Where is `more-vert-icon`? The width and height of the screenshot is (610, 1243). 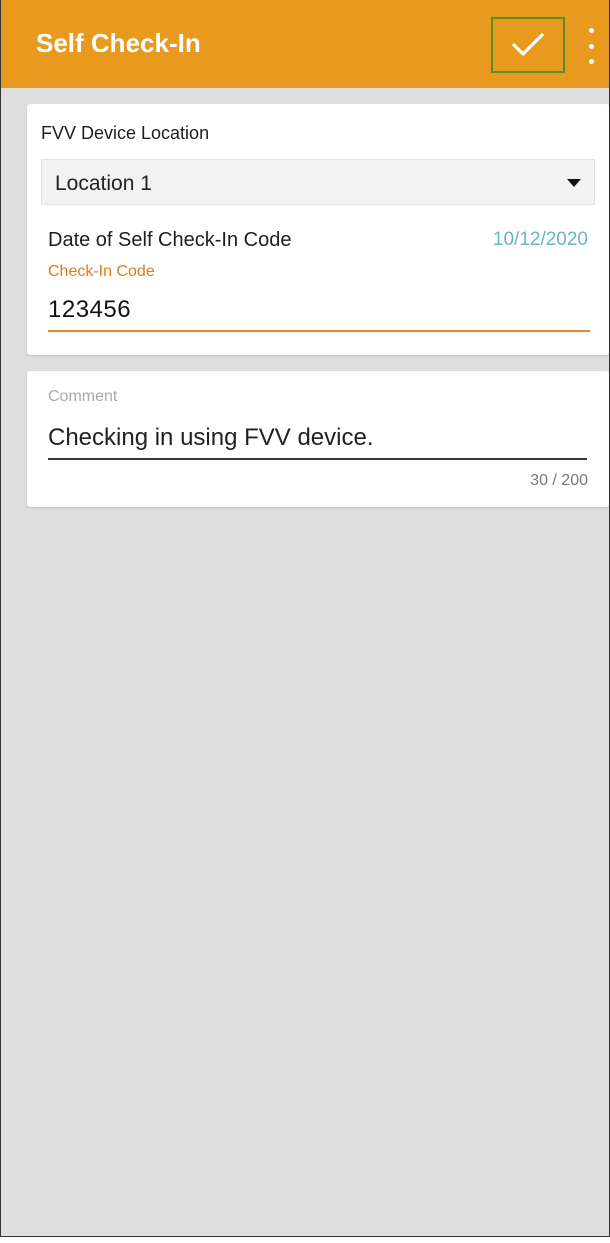
more-vert-icon is located at coordinates (591, 30).